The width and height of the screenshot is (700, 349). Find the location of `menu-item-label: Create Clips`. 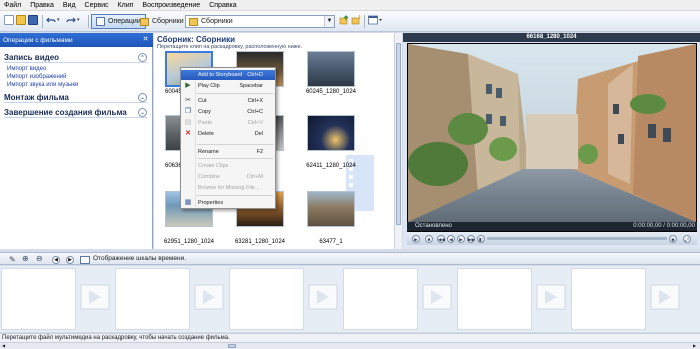

menu-item-label: Create Clips is located at coordinates (213, 166).